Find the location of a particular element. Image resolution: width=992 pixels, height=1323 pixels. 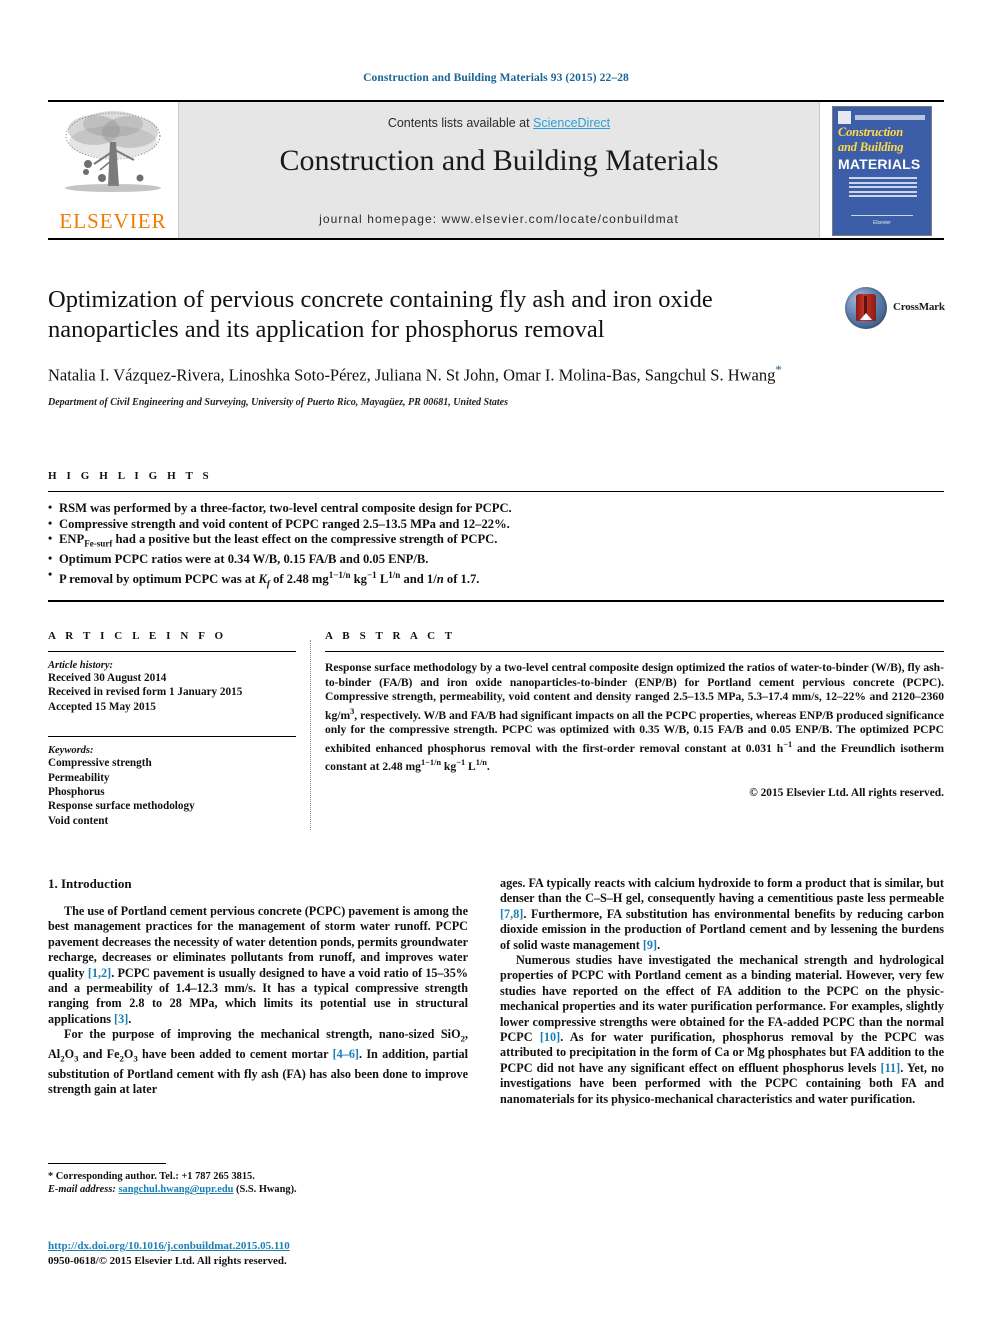

introduction-heading: 1. Introduction is located at coordinates (90, 883).